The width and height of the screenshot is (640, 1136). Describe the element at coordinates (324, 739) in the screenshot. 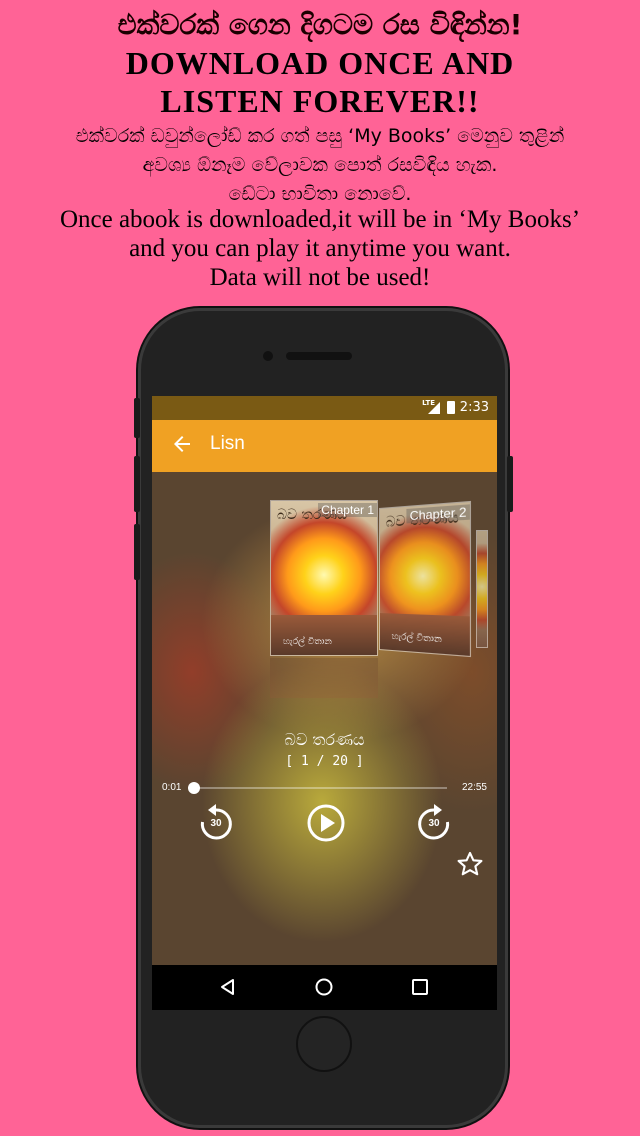

I see `book-title: බව තරණය` at that location.